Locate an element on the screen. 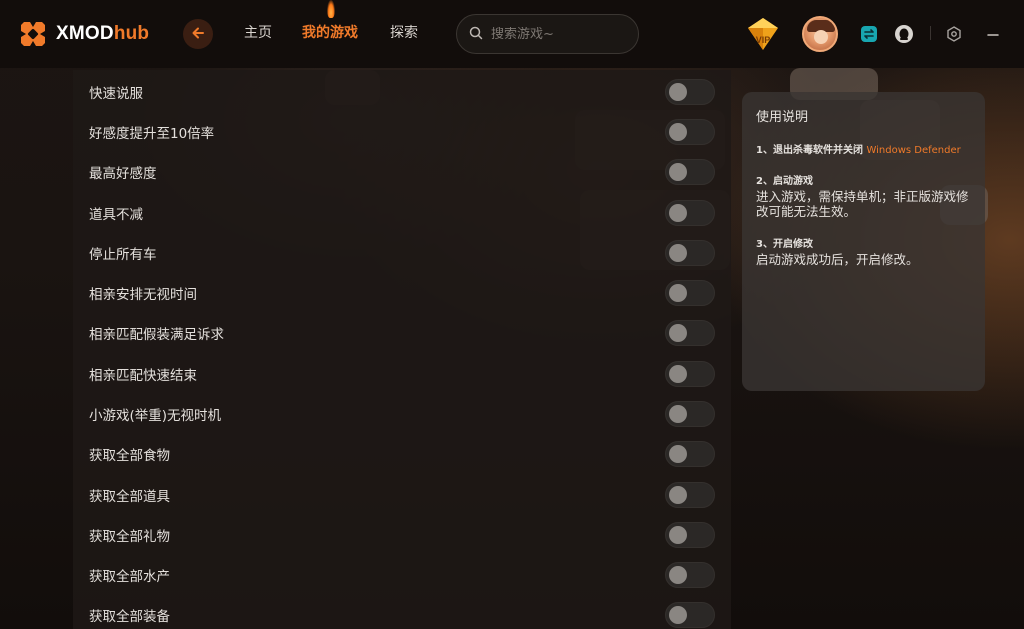  cheat-row: 获取全部装备 is located at coordinates (402, 611).